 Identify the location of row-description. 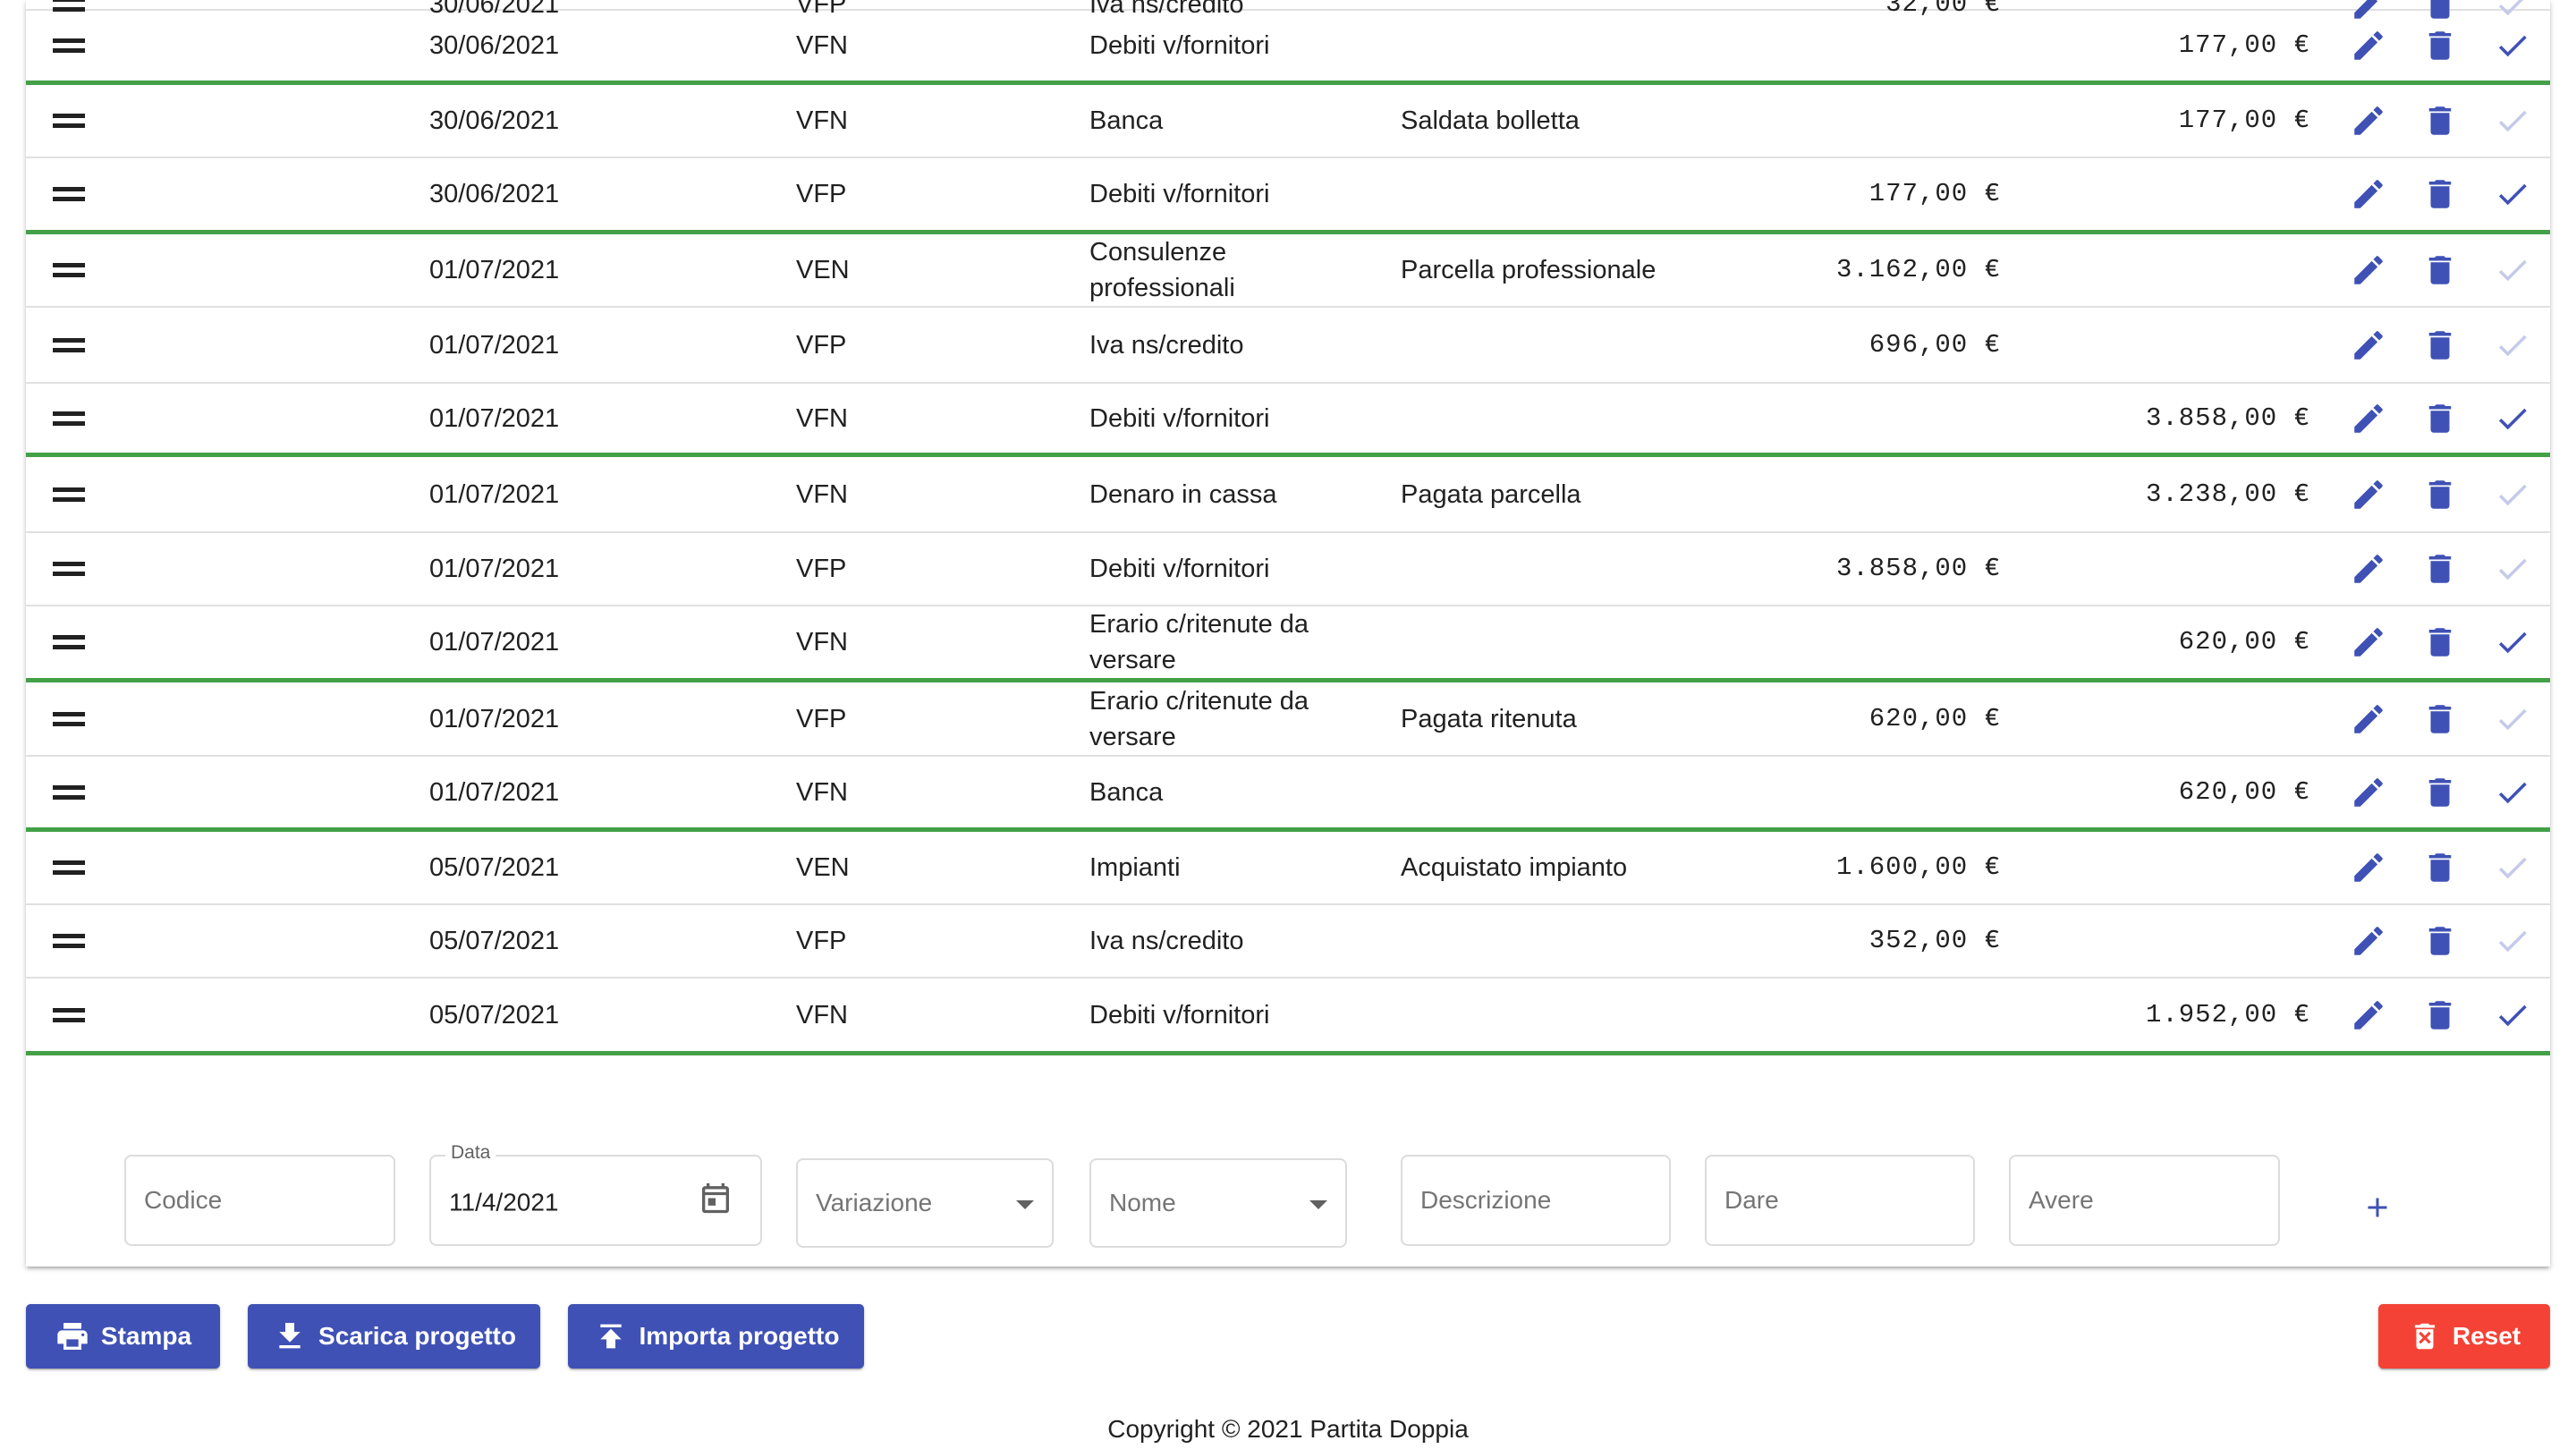
(1588, 45).